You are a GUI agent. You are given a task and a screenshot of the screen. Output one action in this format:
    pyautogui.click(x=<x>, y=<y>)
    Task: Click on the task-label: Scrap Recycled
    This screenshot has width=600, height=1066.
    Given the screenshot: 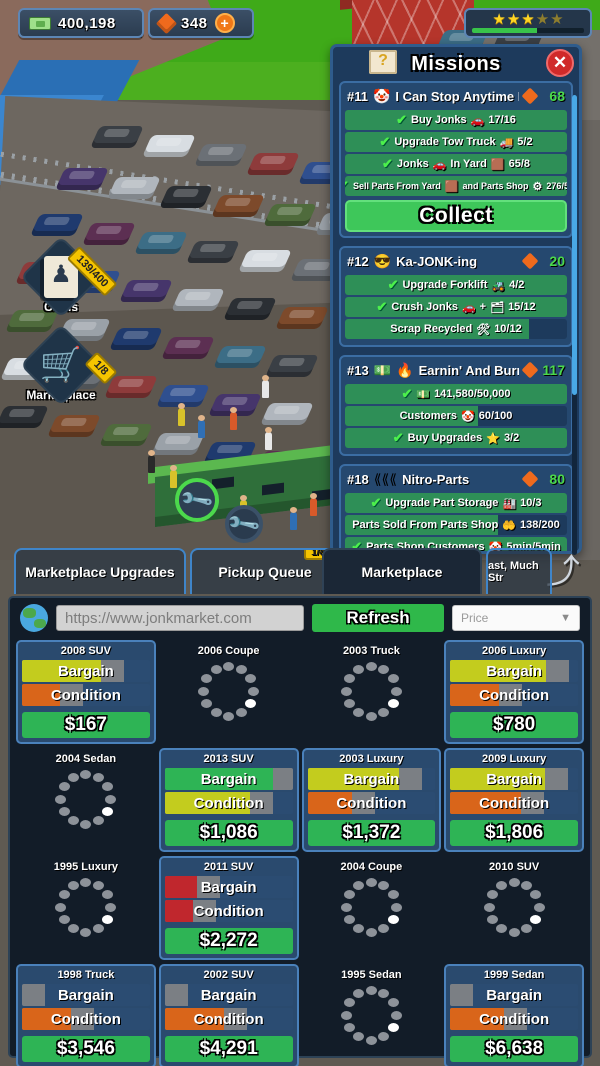 What is the action you would take?
    pyautogui.click(x=431, y=329)
    